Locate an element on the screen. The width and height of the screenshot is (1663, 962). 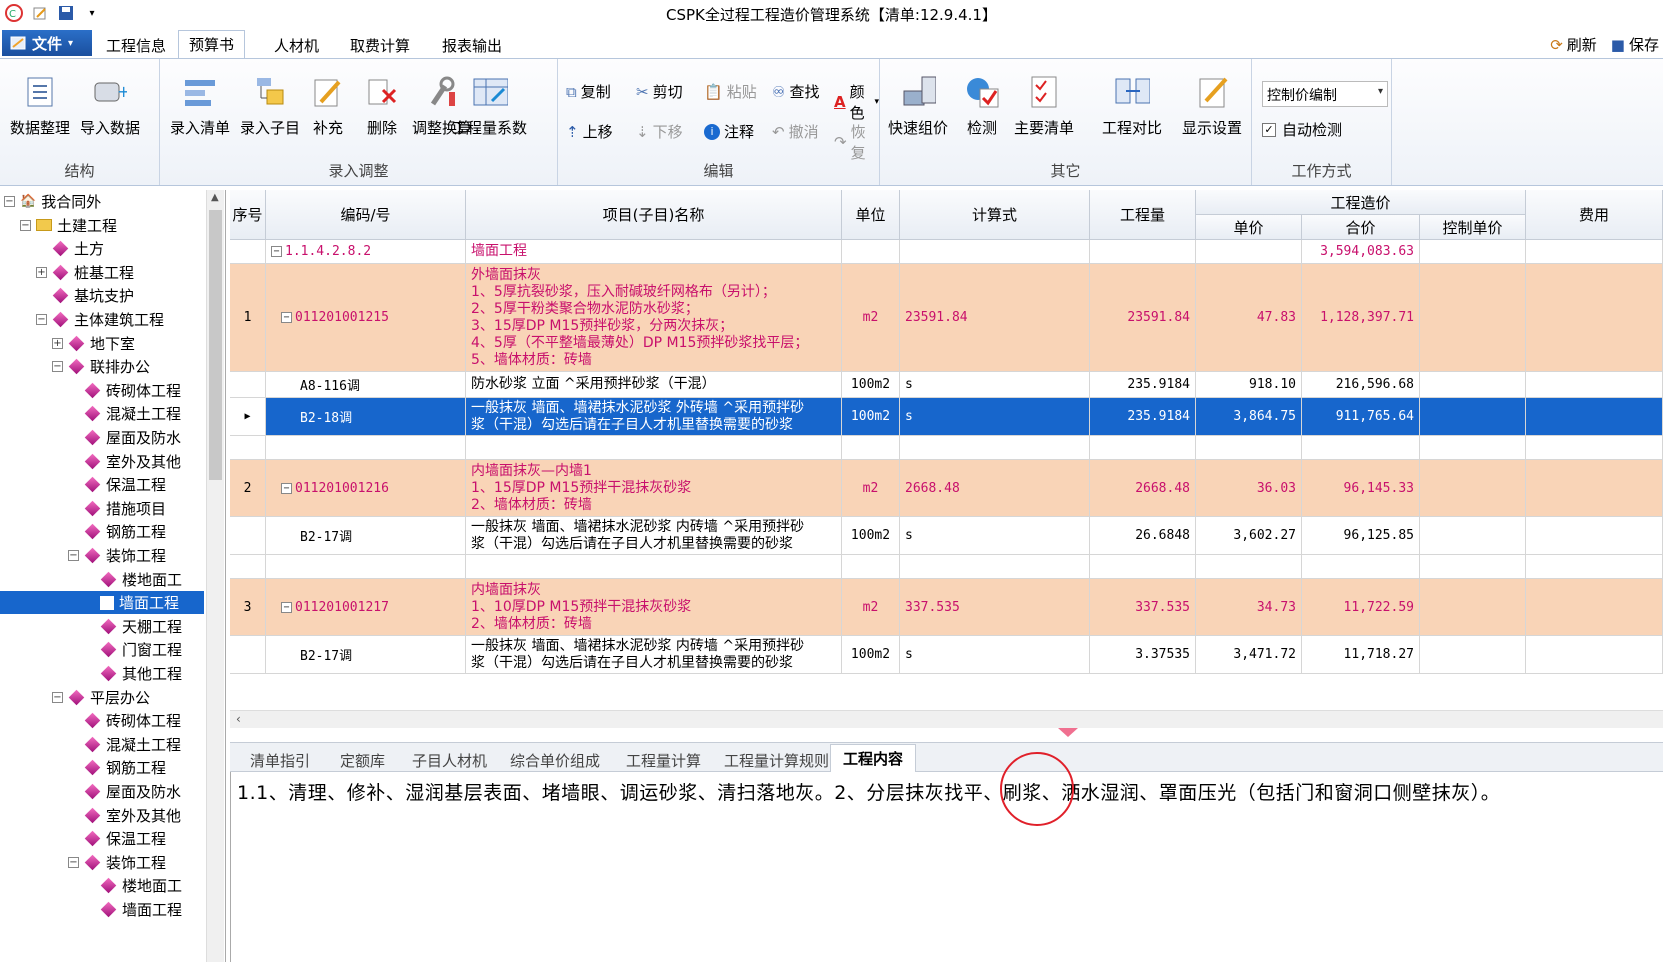
tree-node: 楼地面工 is located at coordinates (133, 885).